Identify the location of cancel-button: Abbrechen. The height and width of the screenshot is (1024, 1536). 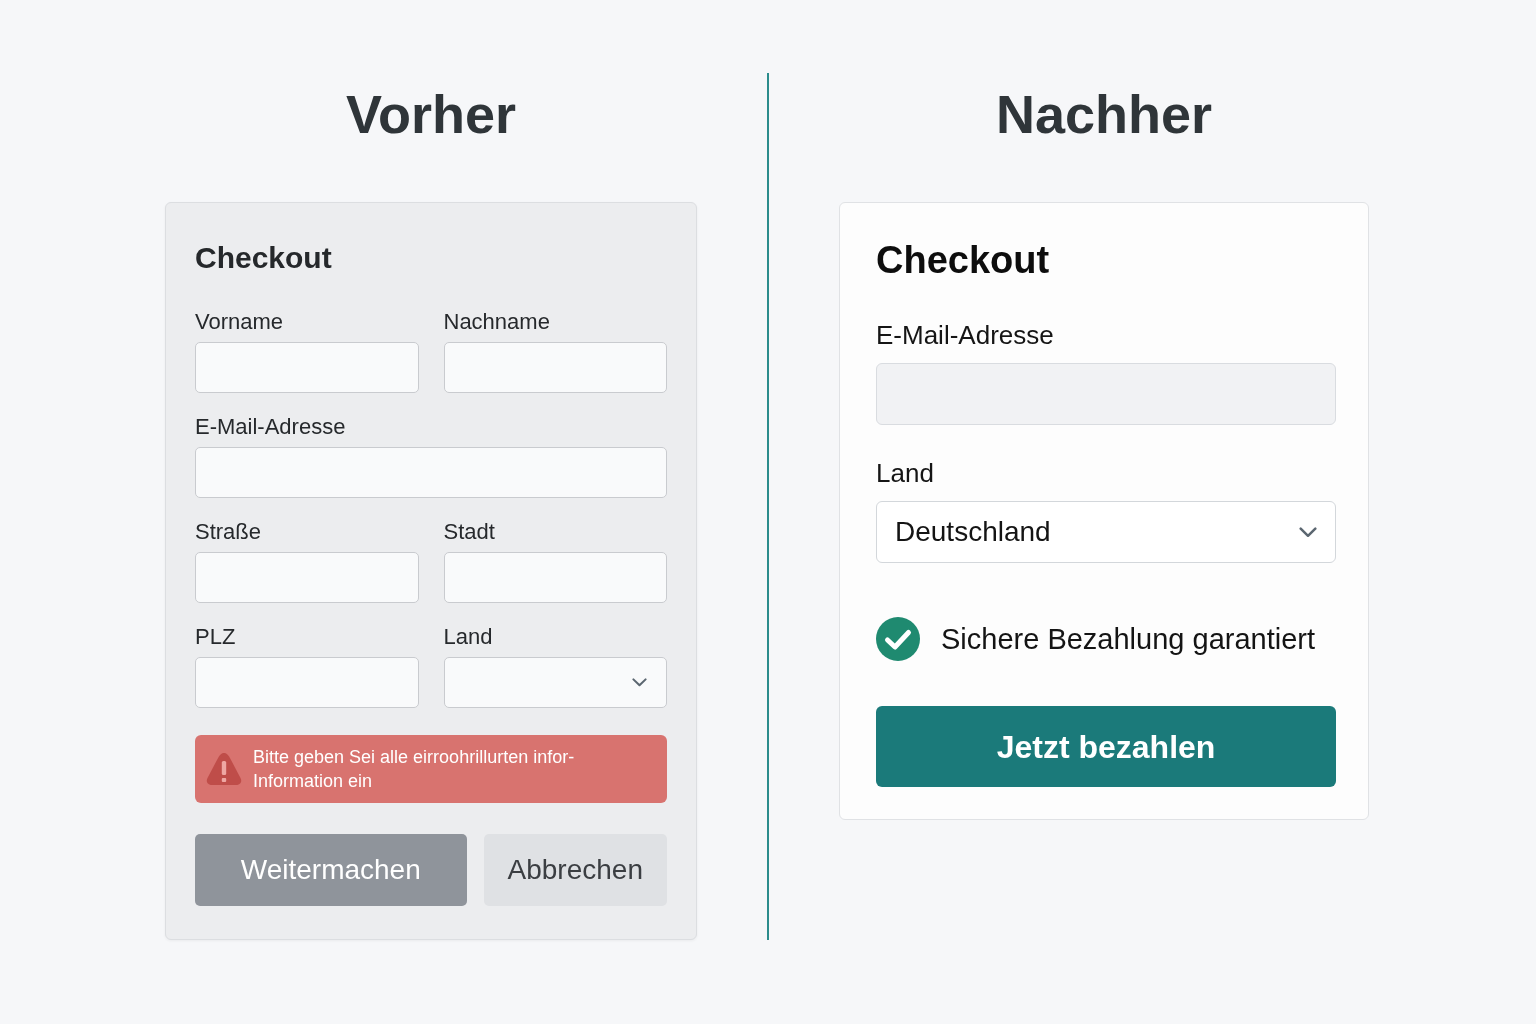
(575, 870).